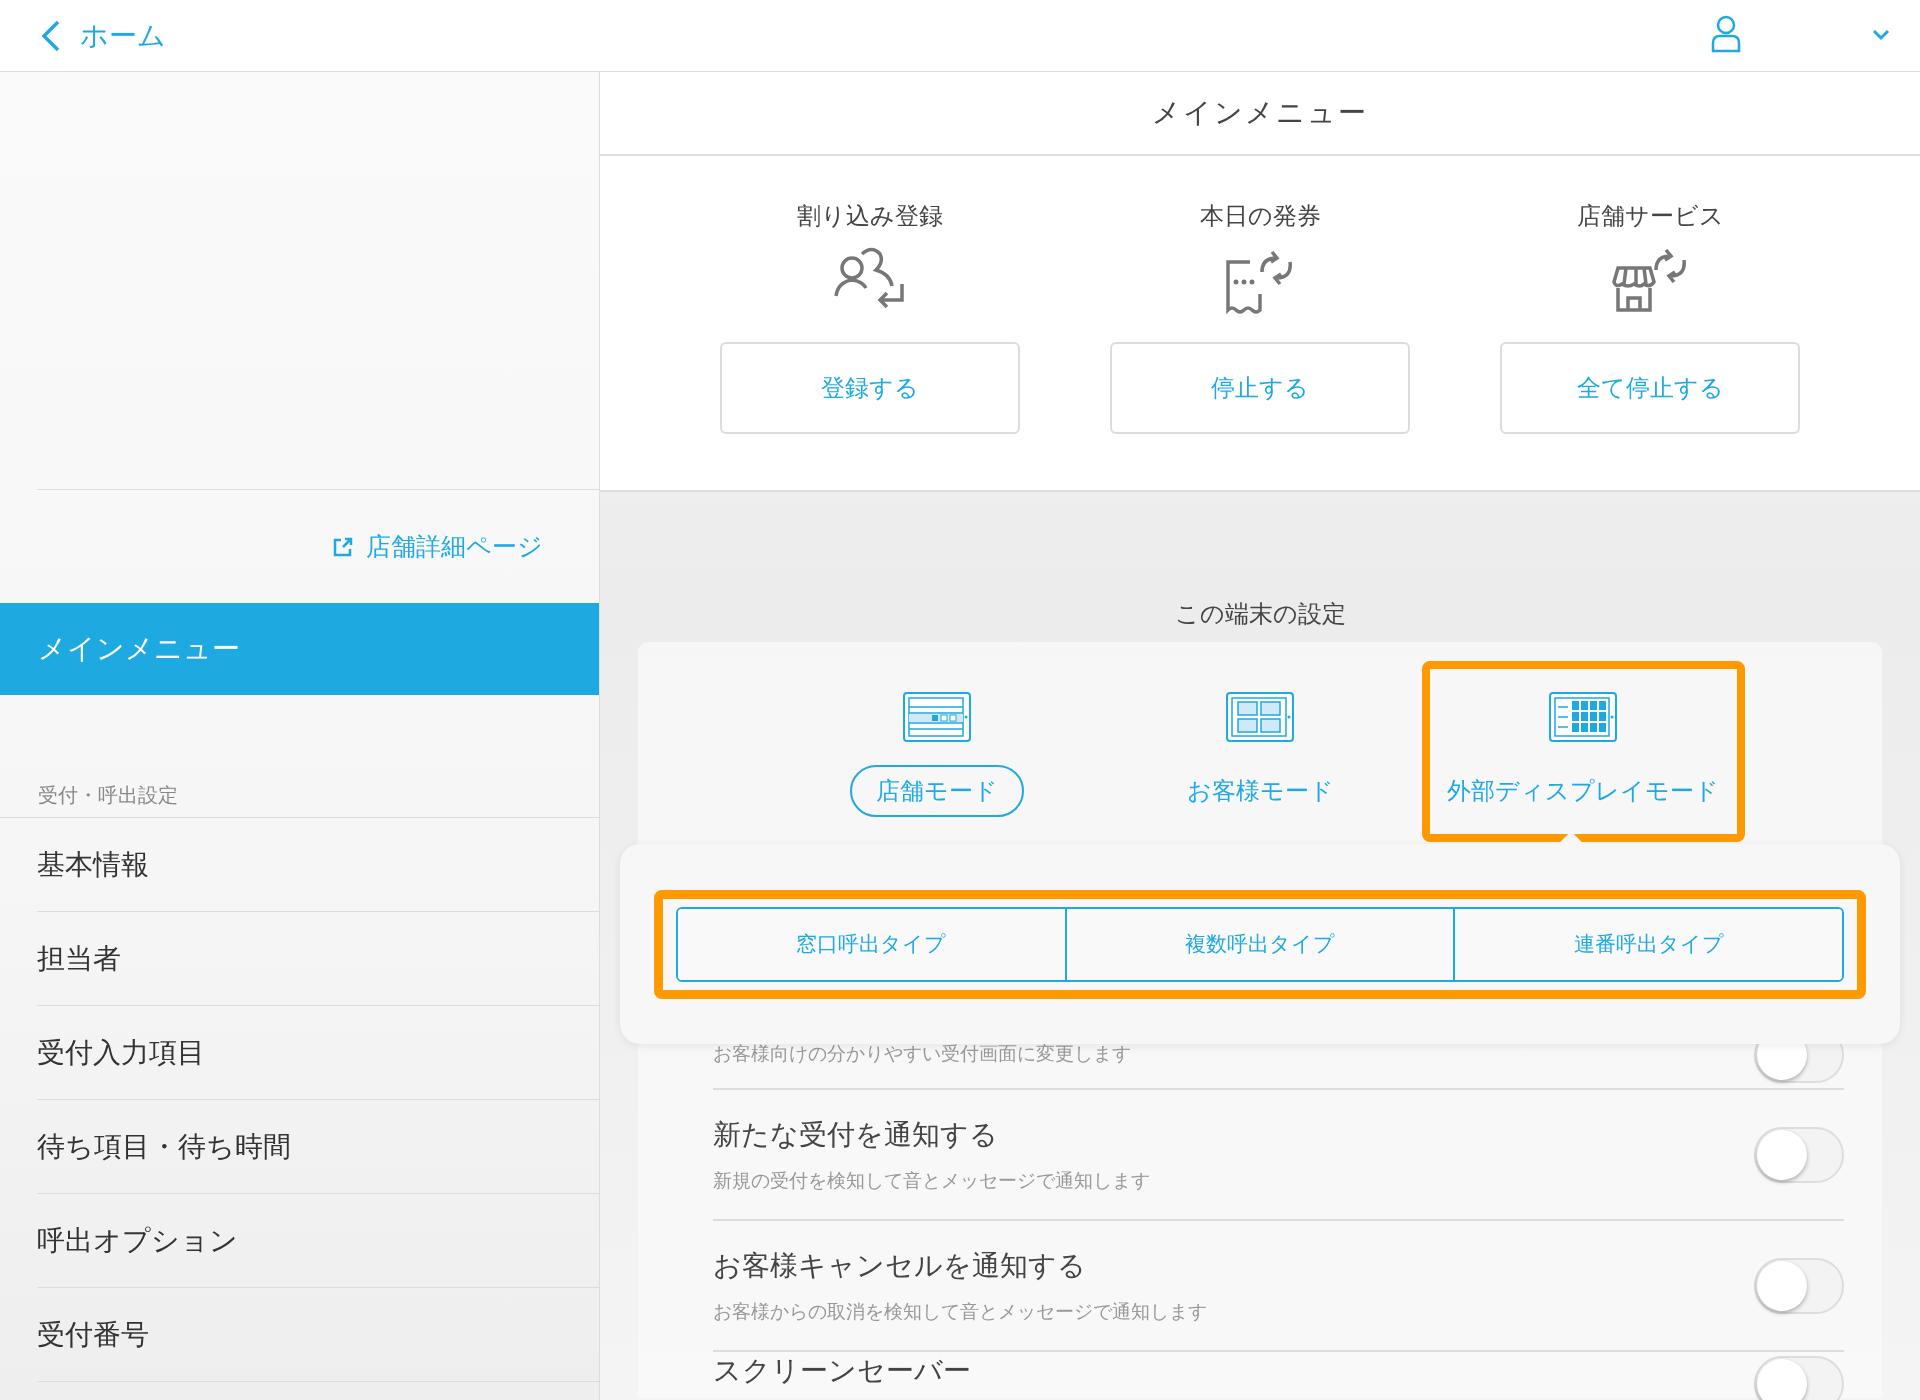  Describe the element at coordinates (932, 1180) in the screenshot. I see `setting-description: 新規の受付を検知して音とメッセージで通知します` at that location.